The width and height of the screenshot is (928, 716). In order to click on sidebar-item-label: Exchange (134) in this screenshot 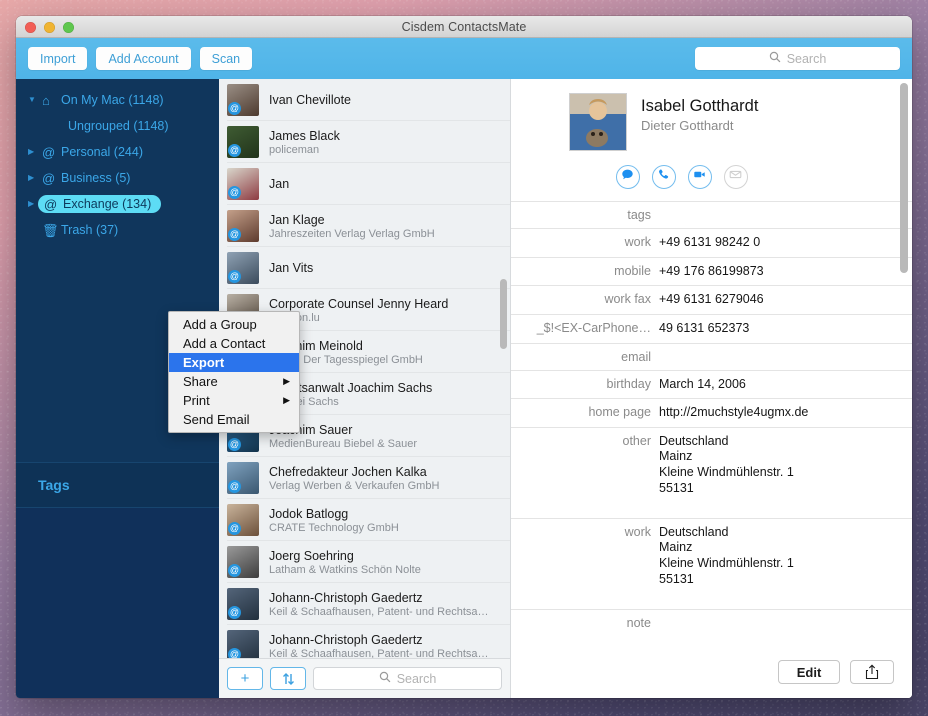, I will do `click(107, 204)`.